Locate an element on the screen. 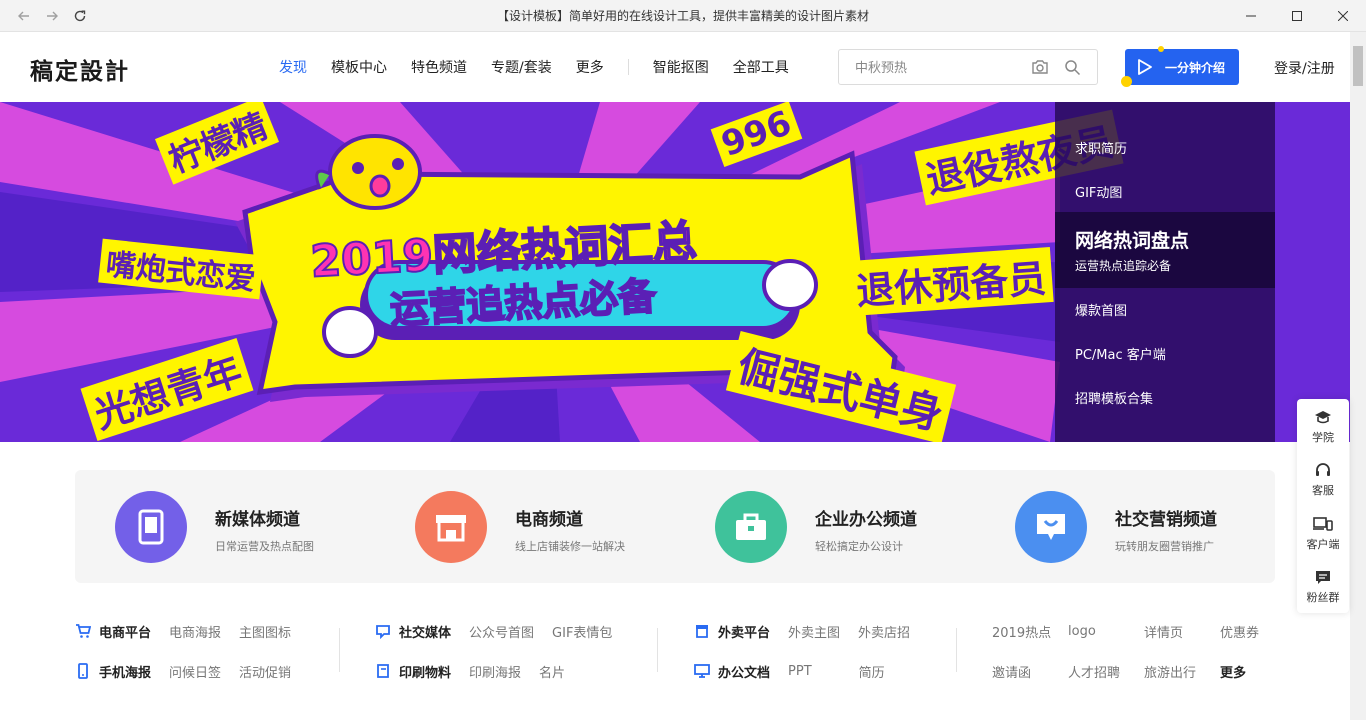 The image size is (1366, 720). side-item-client: PC/Mac 客户端 is located at coordinates (1165, 353).